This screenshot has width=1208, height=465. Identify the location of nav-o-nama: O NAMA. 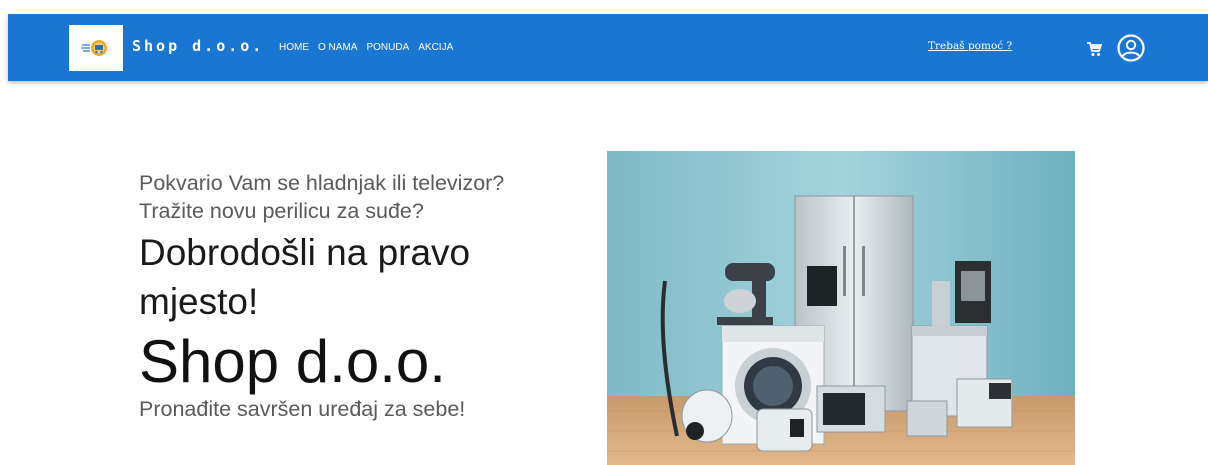
(337, 47).